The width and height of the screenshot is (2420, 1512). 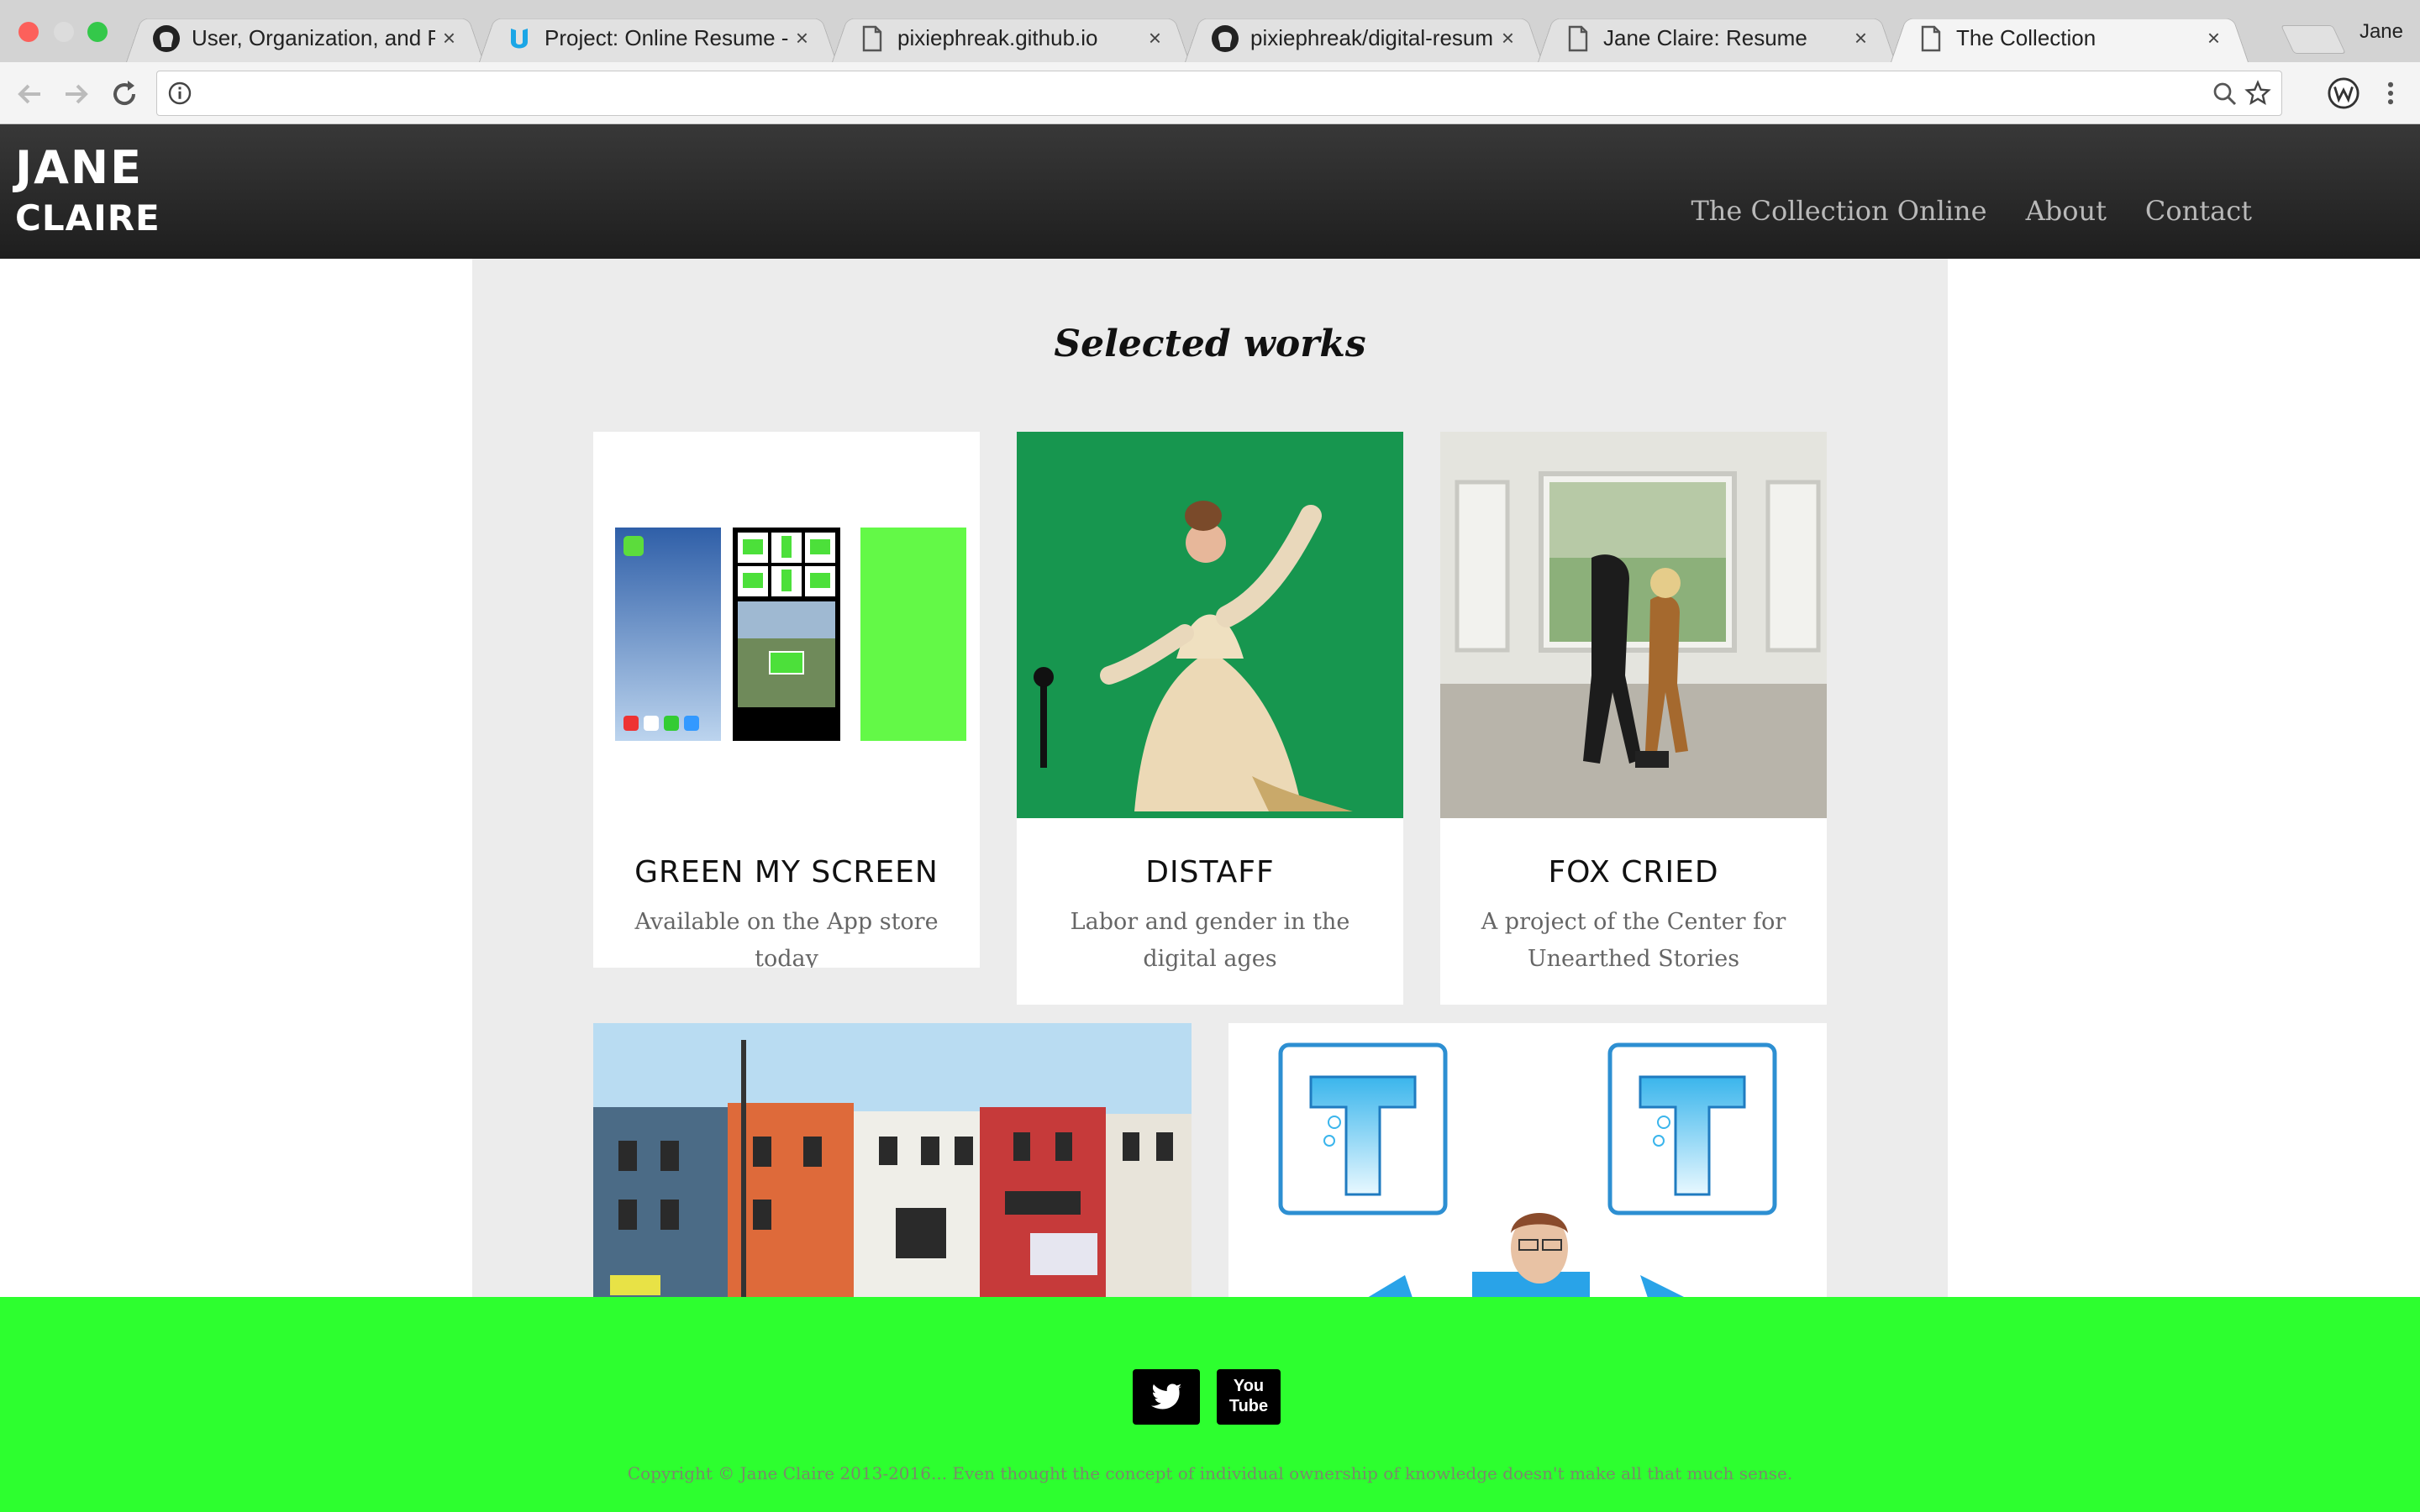 What do you see at coordinates (1839, 211) in the screenshot?
I see `nav-link-collection-online: The Collection Online` at bounding box center [1839, 211].